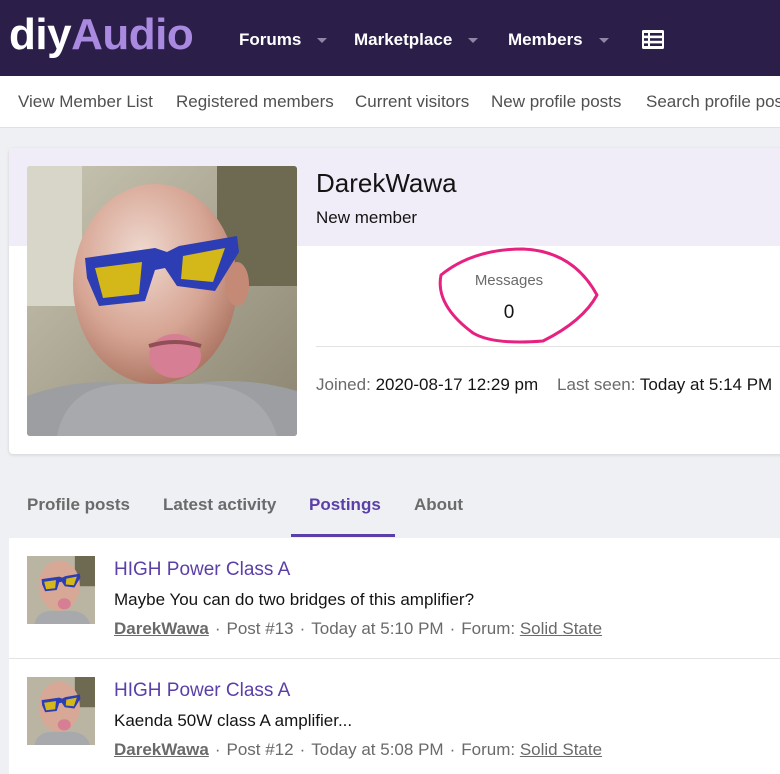  What do you see at coordinates (706, 384) in the screenshot?
I see `last-seen-date: Today at 5:14 PM` at bounding box center [706, 384].